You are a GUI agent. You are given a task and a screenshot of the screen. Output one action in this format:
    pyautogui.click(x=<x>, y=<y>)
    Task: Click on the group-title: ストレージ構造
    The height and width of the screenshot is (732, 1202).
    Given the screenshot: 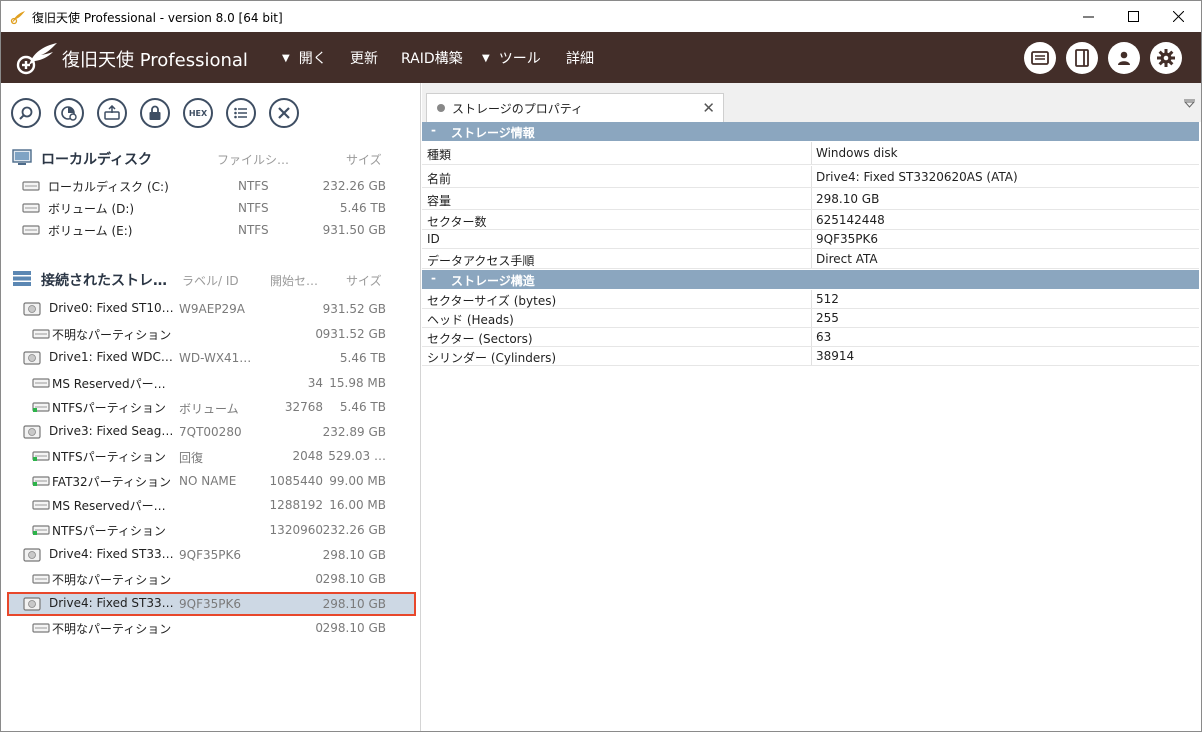 What is the action you would take?
    pyautogui.click(x=493, y=281)
    